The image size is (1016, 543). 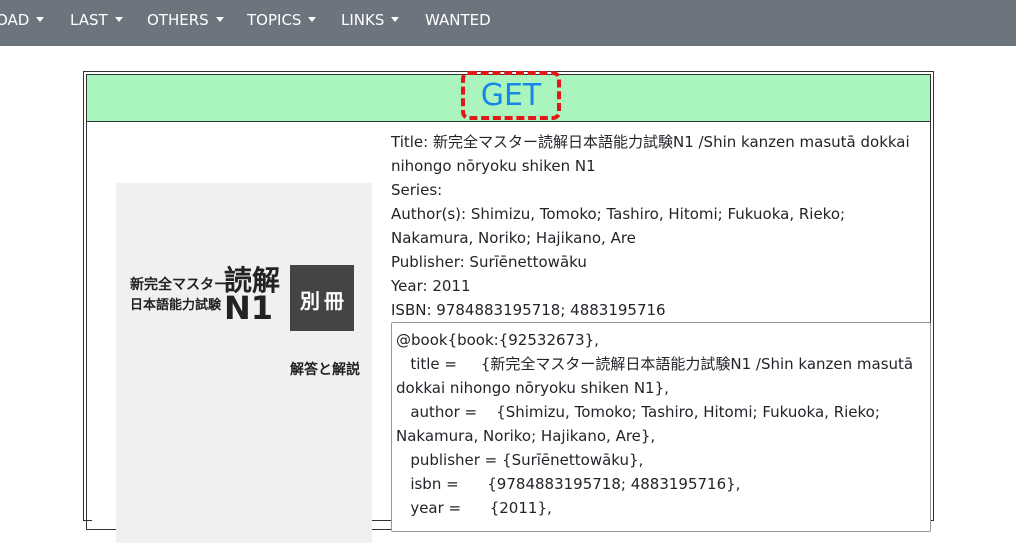 I want to click on get-button: GET, so click(x=511, y=95).